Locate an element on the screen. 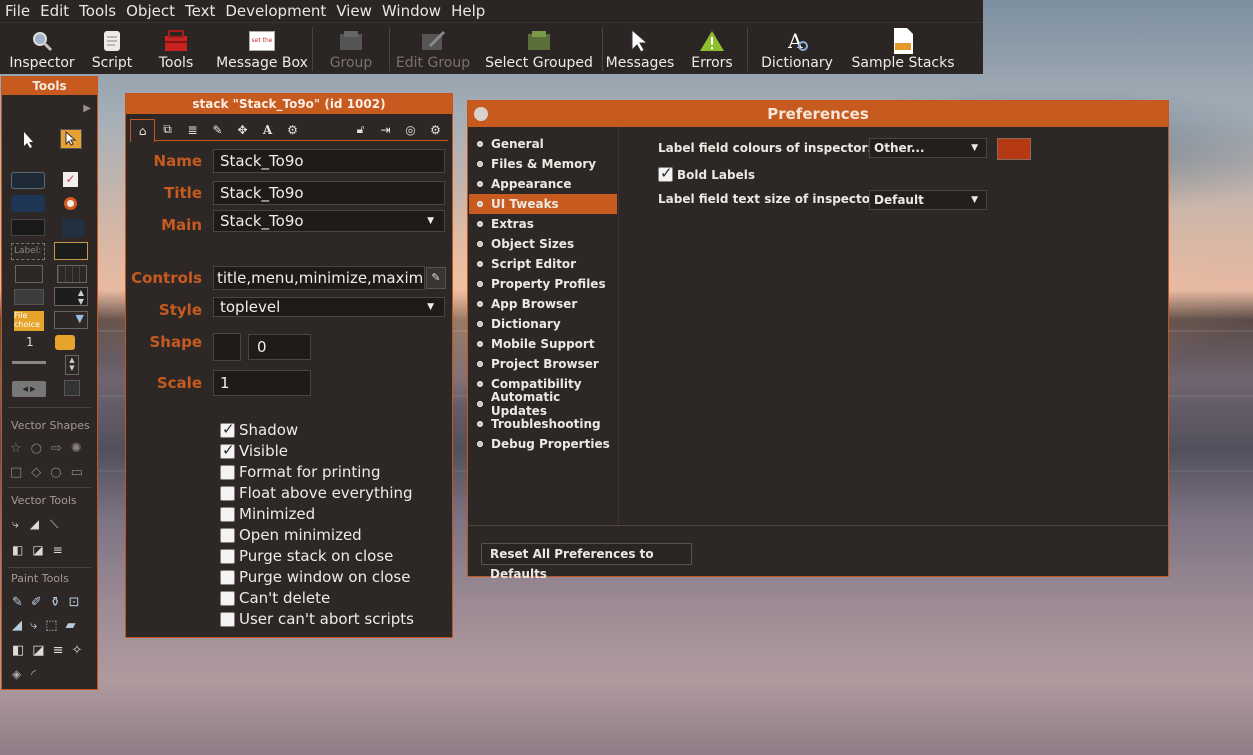  file-choice-tool-icon: File choice is located at coordinates (29, 321).